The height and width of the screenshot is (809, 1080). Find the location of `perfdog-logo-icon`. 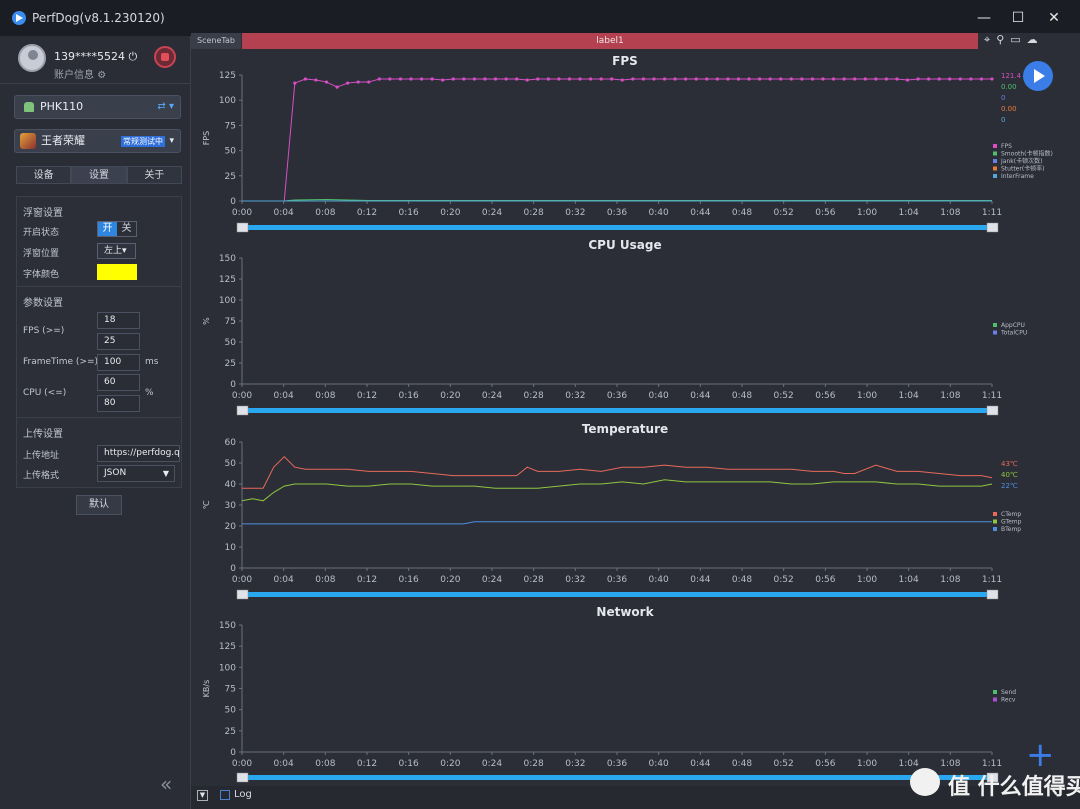

perfdog-logo-icon is located at coordinates (19, 18).